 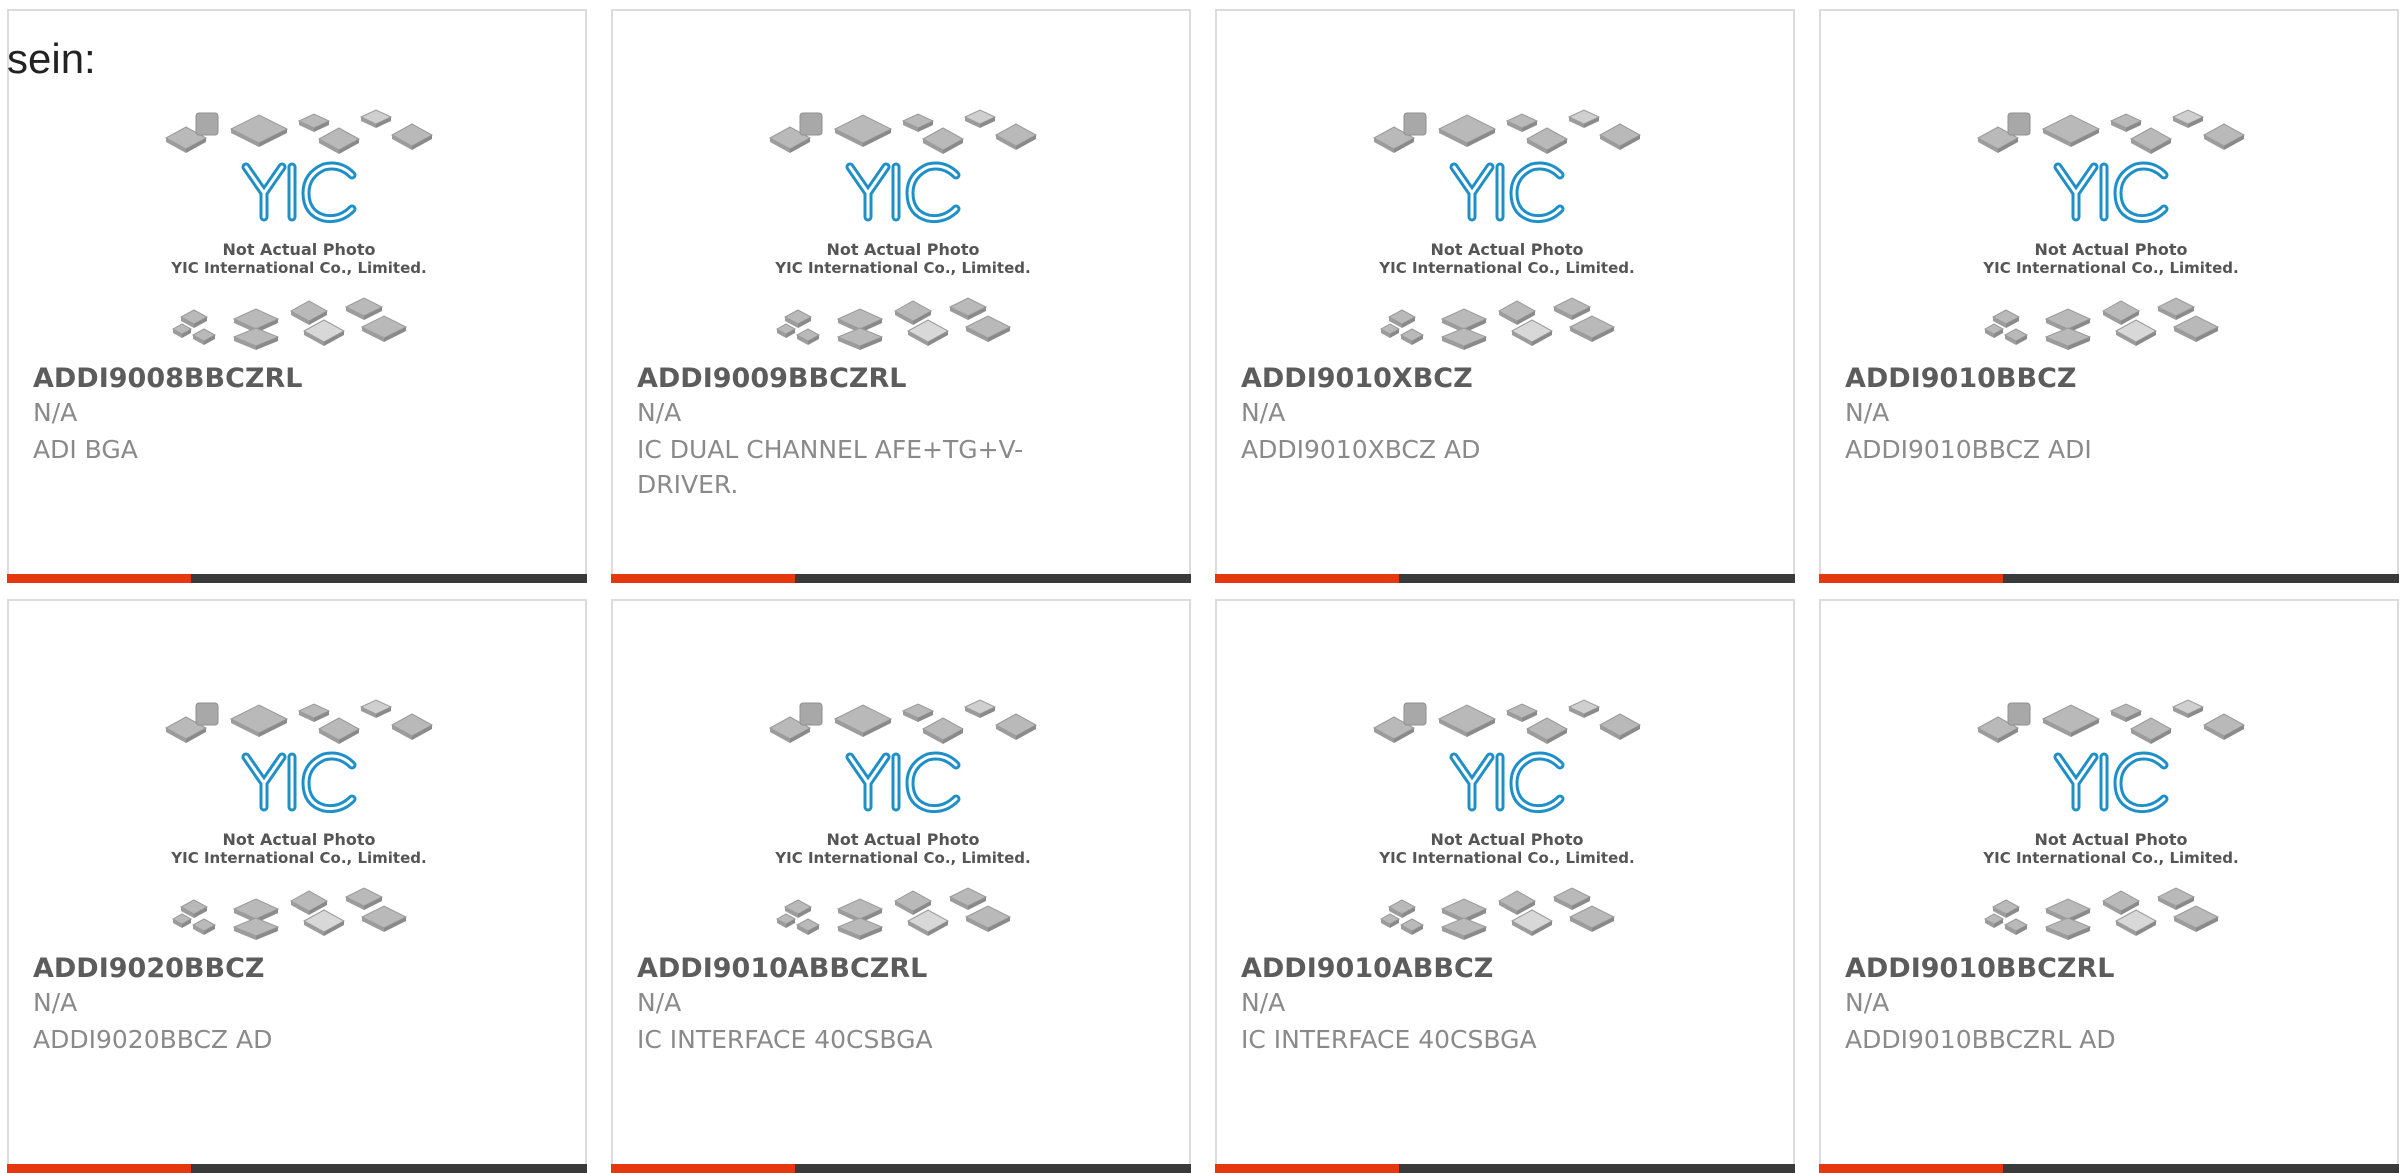 I want to click on description: ADI BGA, so click(x=85, y=449).